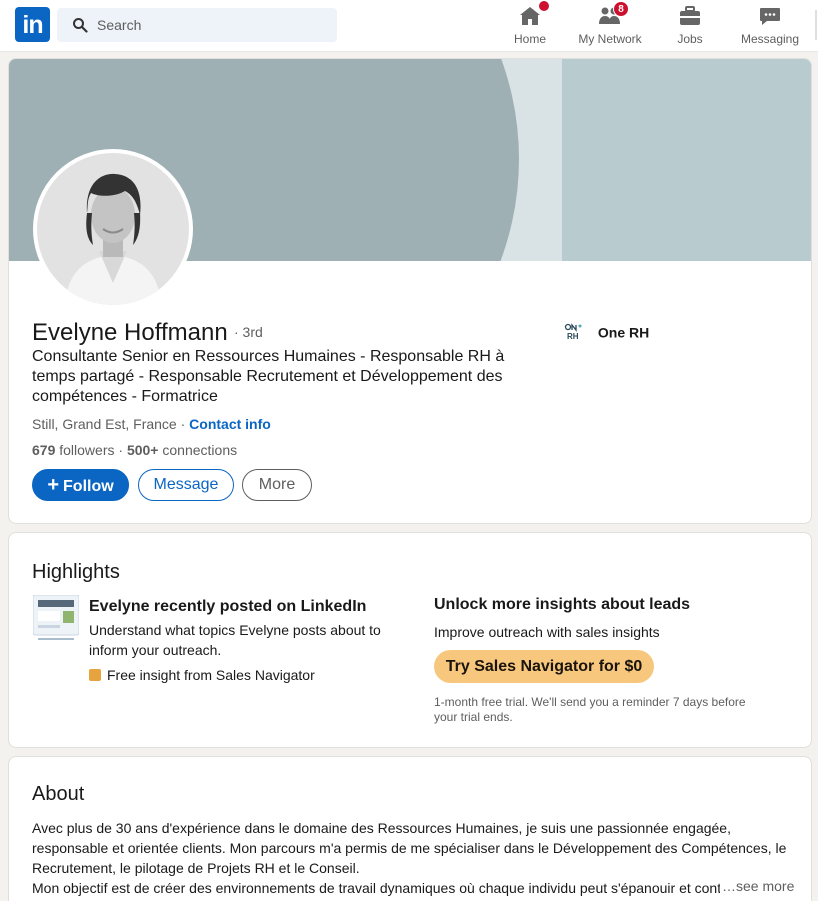 This screenshot has height=901, width=818. What do you see at coordinates (816, 25) in the screenshot?
I see `nav-divider` at bounding box center [816, 25].